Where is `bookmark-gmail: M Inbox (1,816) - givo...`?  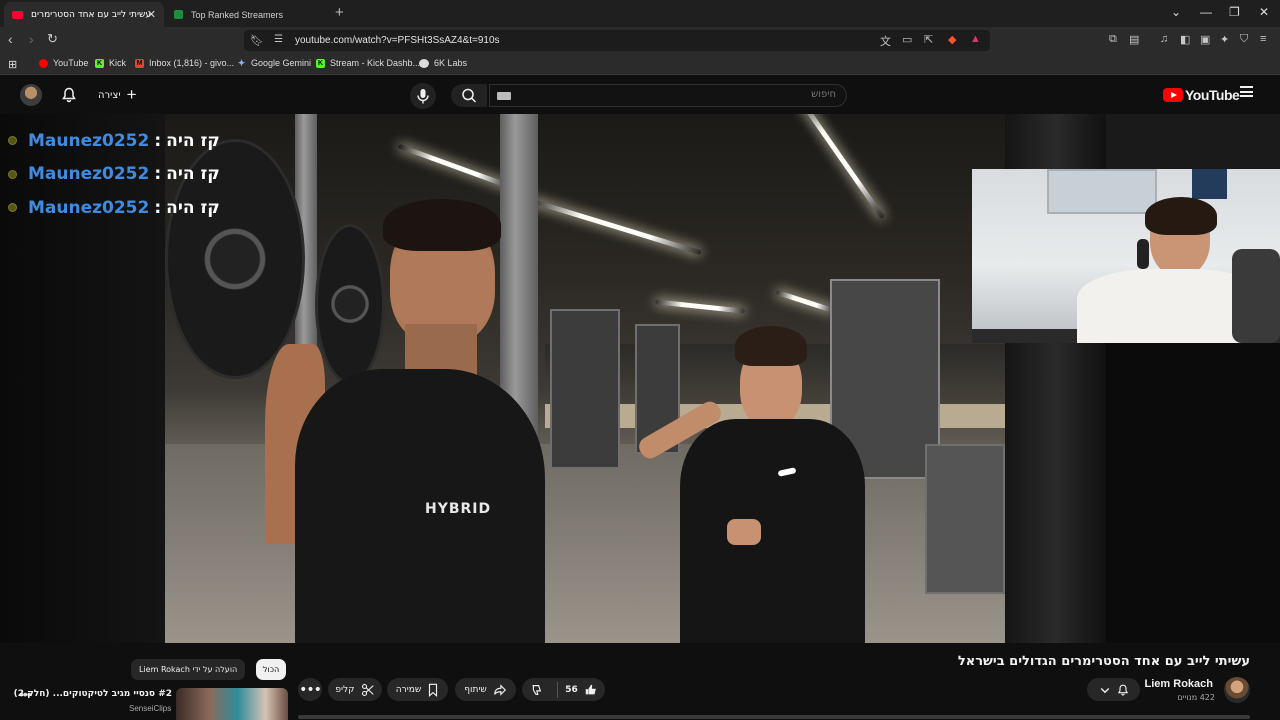 bookmark-gmail: M Inbox (1,816) - givo... is located at coordinates (184, 63).